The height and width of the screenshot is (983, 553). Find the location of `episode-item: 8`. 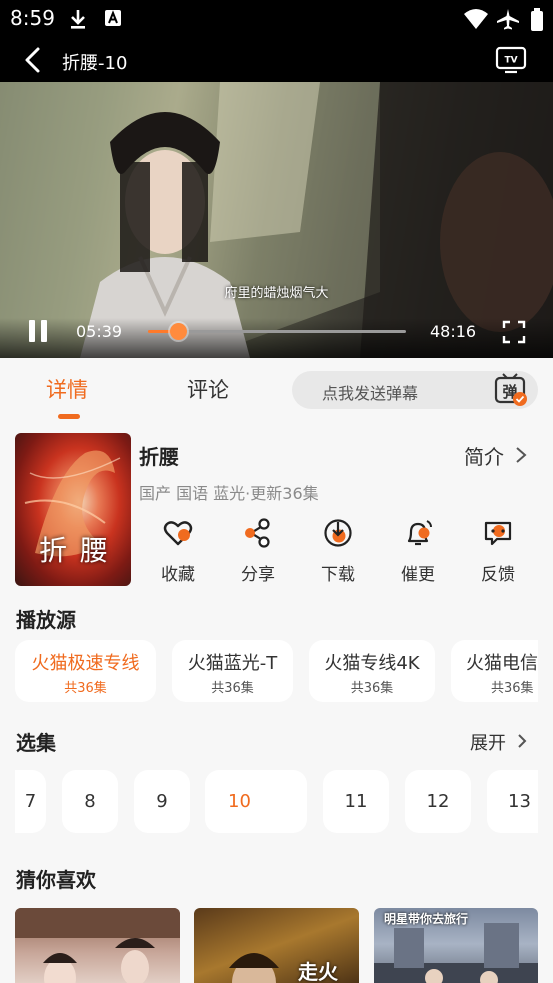

episode-item: 8 is located at coordinates (90, 801).